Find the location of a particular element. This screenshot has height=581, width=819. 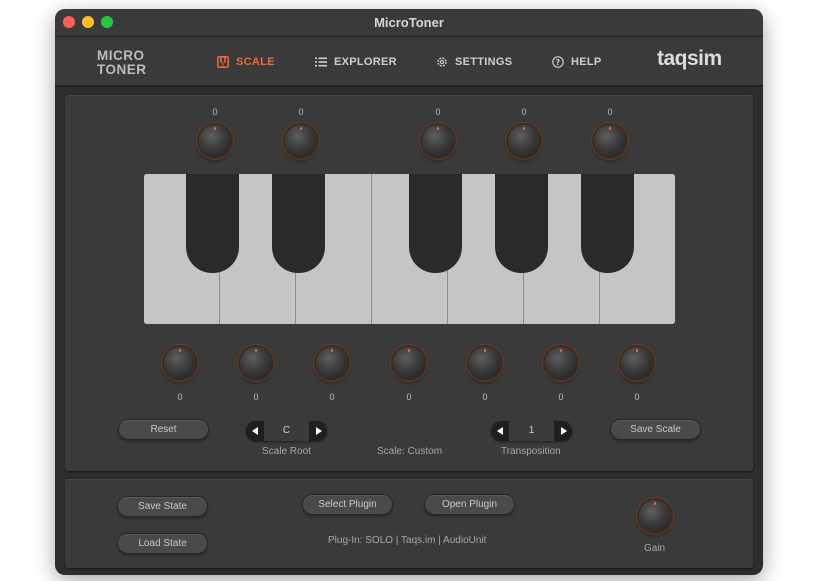

gear-icon is located at coordinates (442, 62).